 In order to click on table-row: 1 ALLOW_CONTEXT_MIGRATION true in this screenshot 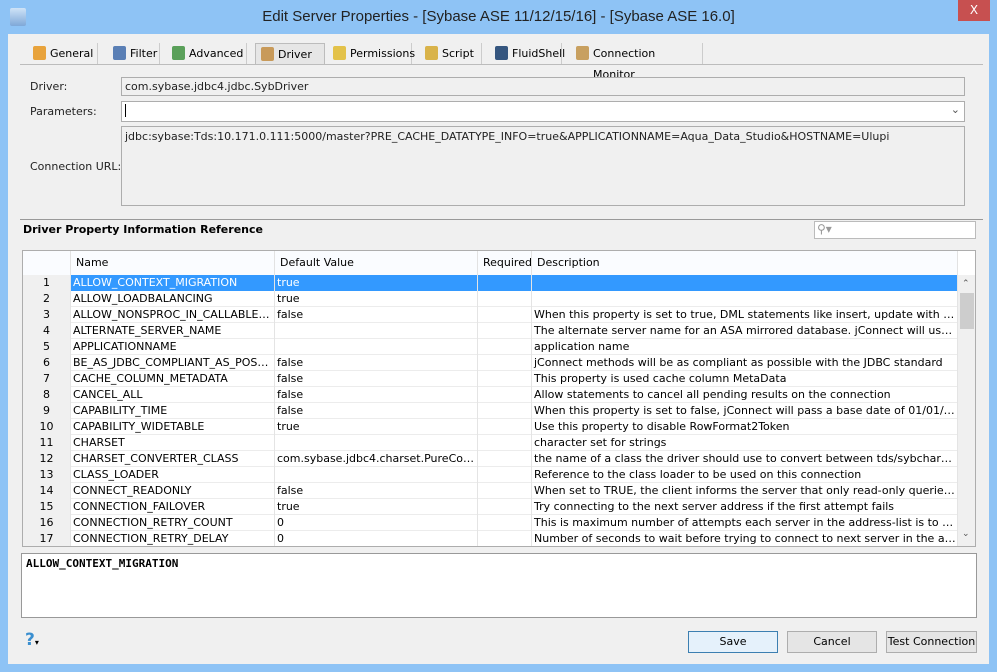, I will do `click(490, 283)`.